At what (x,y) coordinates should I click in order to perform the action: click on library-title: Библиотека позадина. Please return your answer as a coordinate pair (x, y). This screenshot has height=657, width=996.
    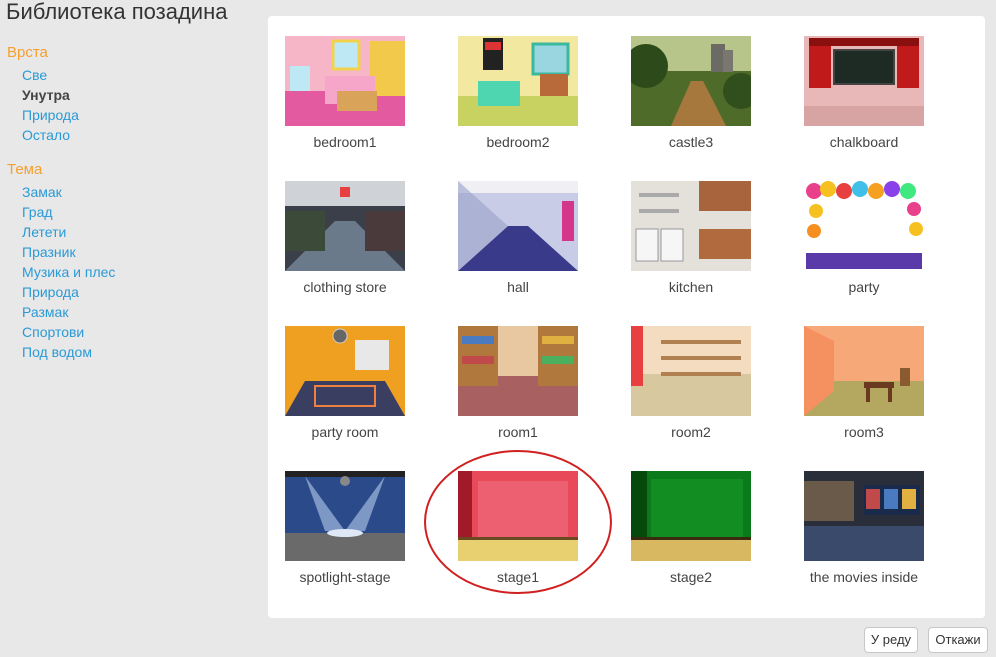
    Looking at the image, I should click on (117, 12).